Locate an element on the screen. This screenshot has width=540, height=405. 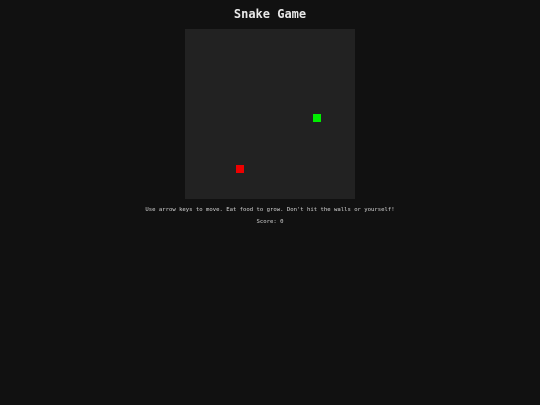
page-title: Snake Game is located at coordinates (270, 14).